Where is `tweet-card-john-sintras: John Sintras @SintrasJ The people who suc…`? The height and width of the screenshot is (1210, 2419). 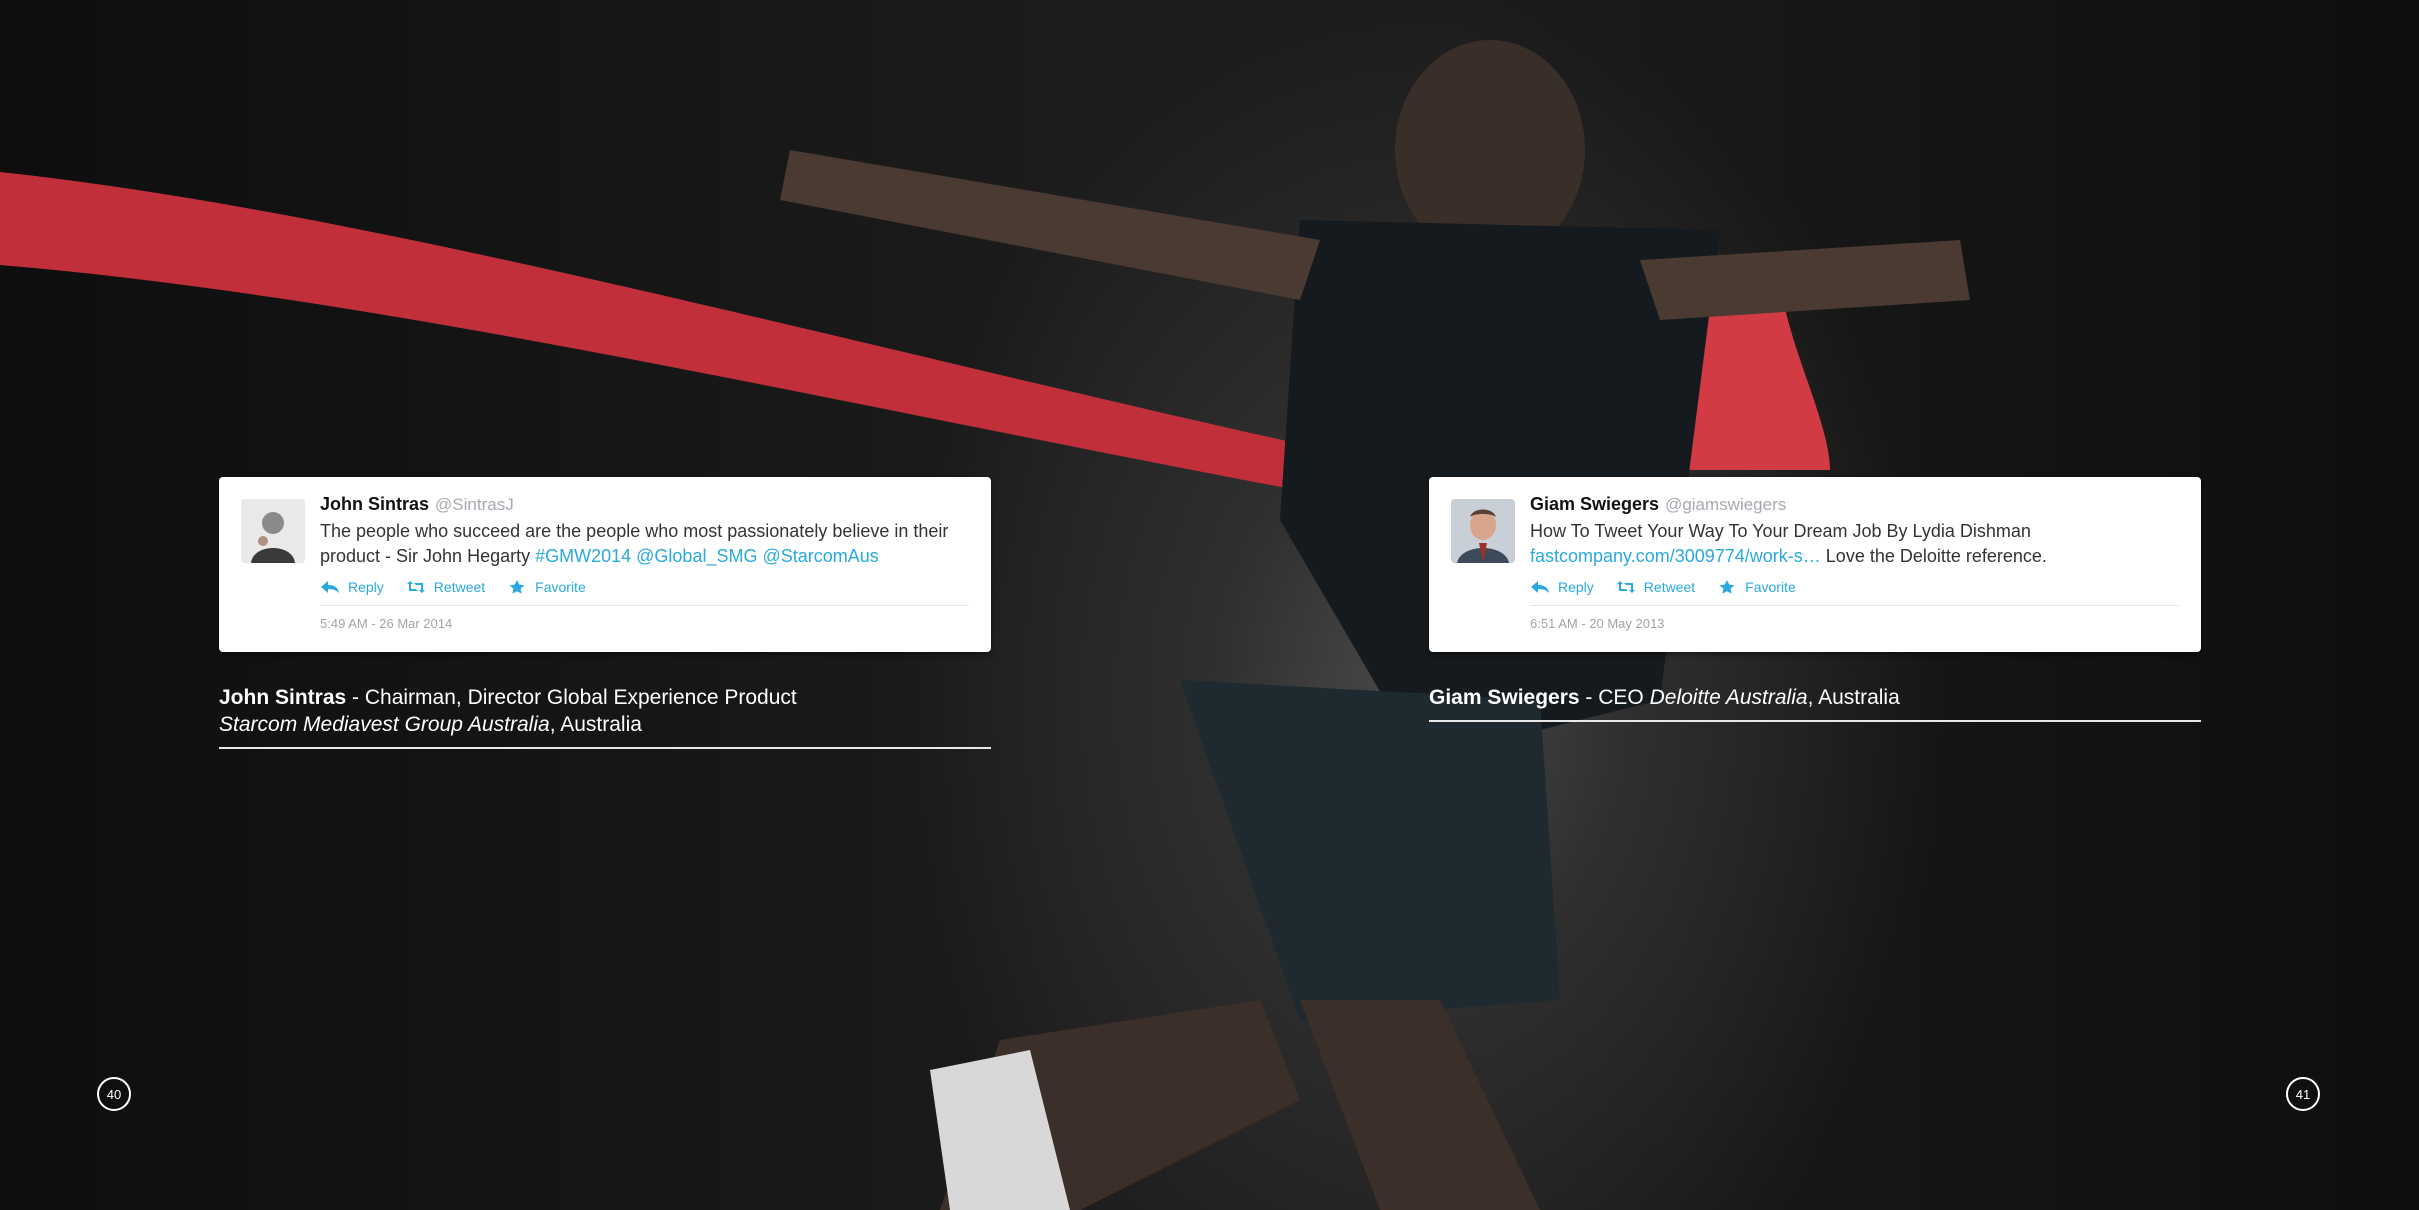 tweet-card-john-sintras: John Sintras @SintrasJ The people who suc… is located at coordinates (605, 564).